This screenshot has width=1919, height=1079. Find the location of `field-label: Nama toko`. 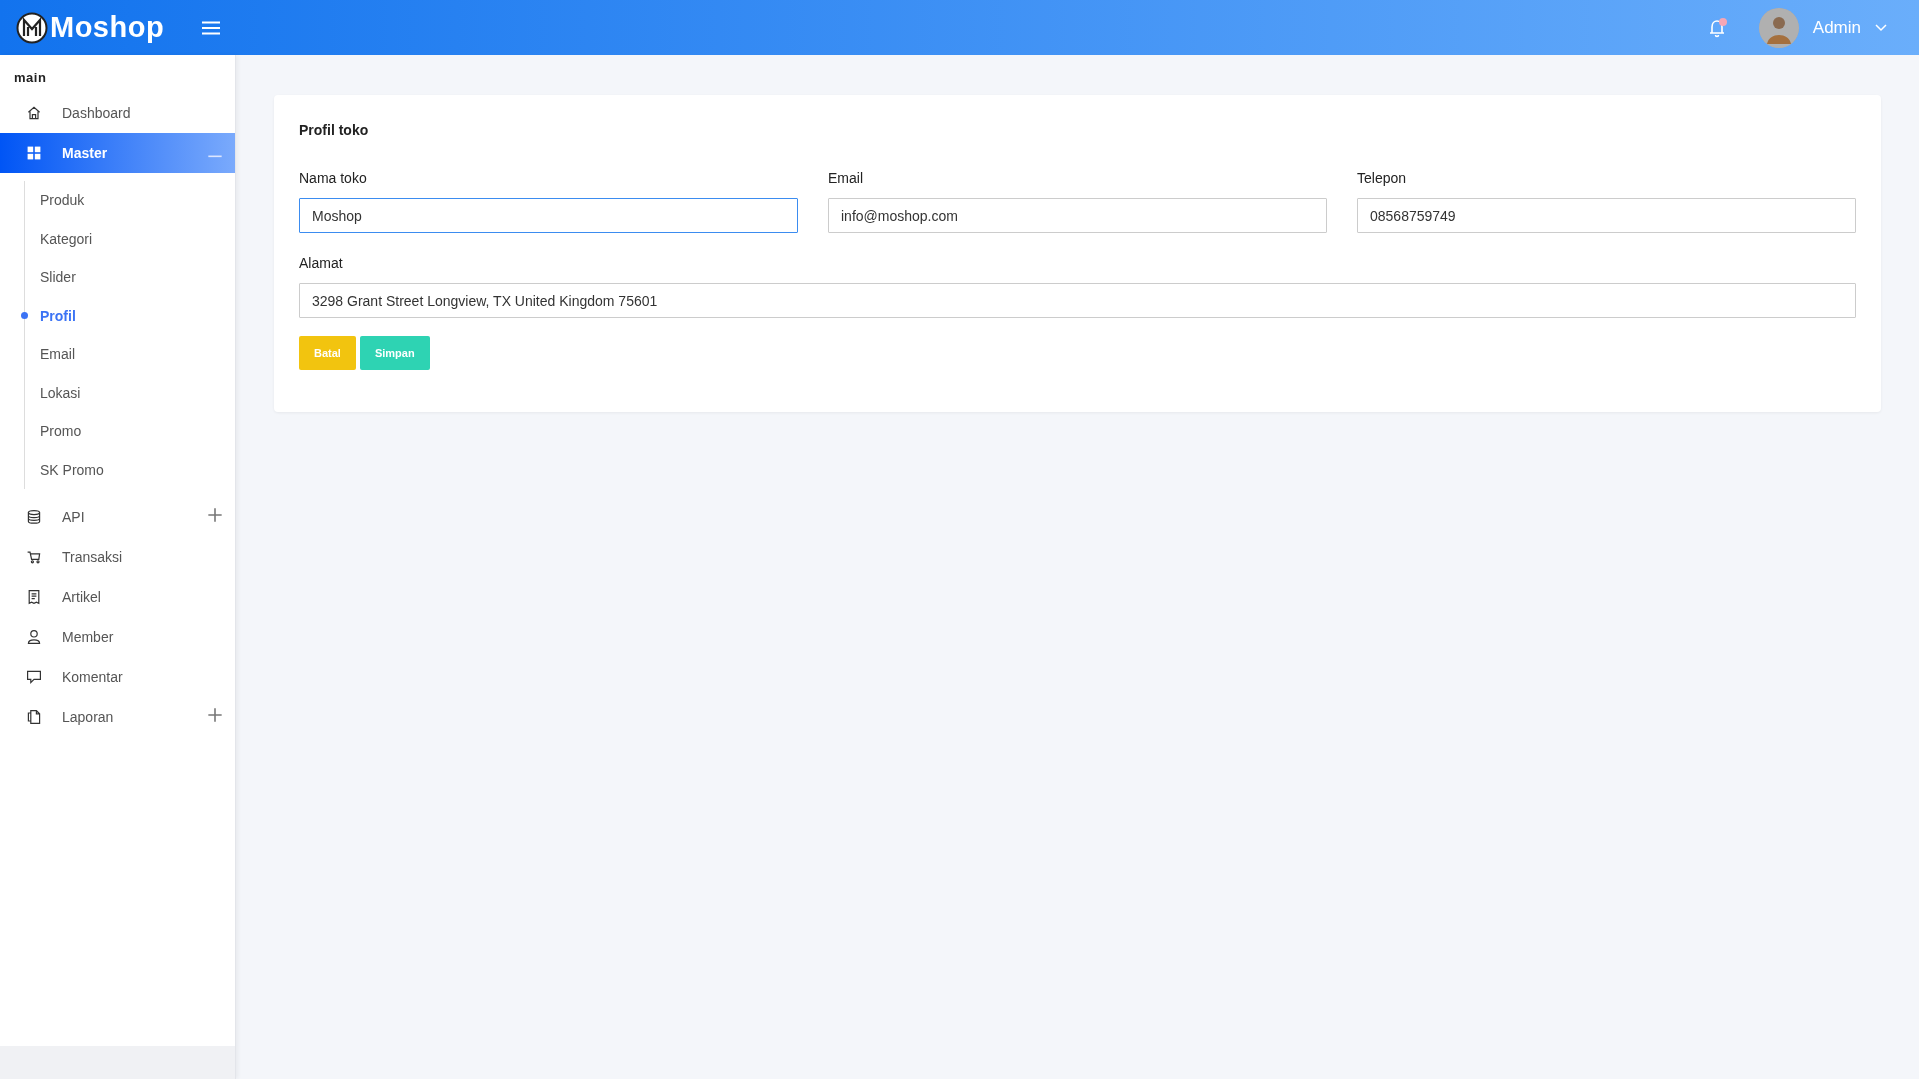

field-label: Nama toko is located at coordinates (333, 178).